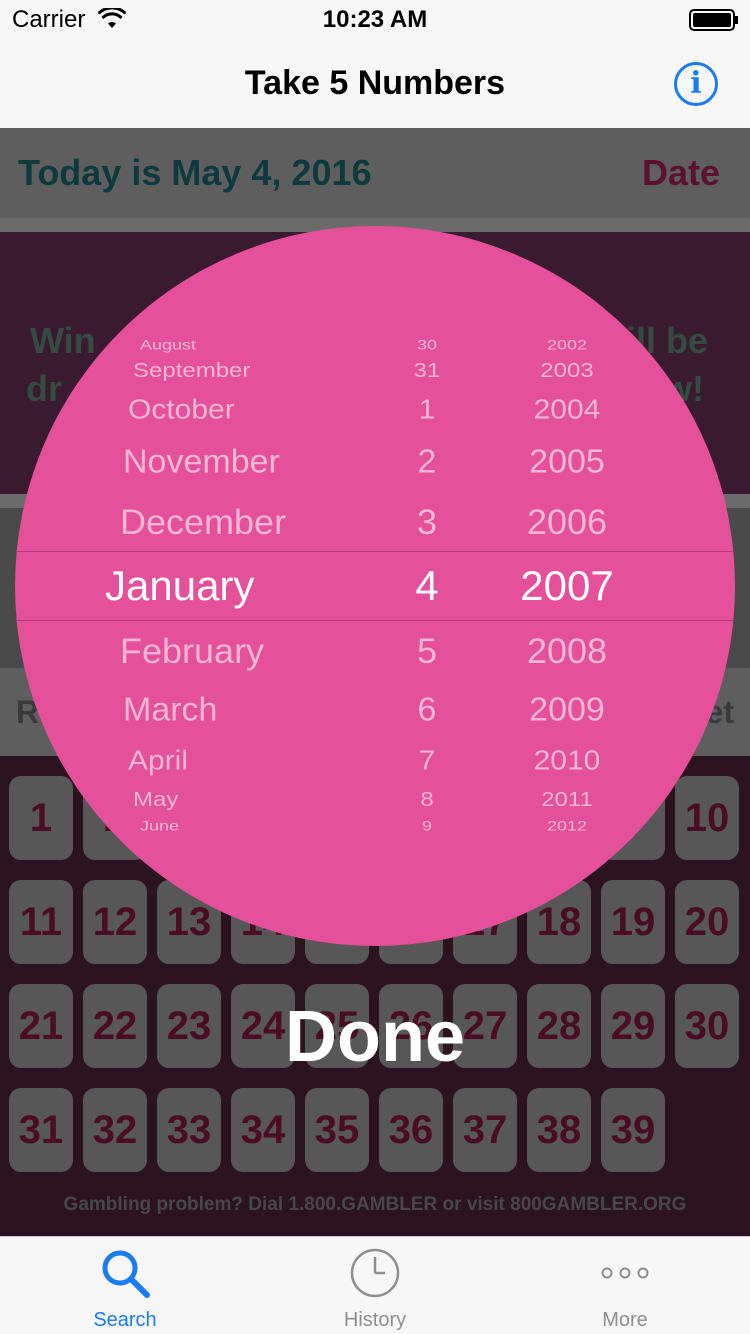 Image resolution: width=750 pixels, height=1334 pixels. What do you see at coordinates (427, 651) in the screenshot?
I see `picker-day: 5` at bounding box center [427, 651].